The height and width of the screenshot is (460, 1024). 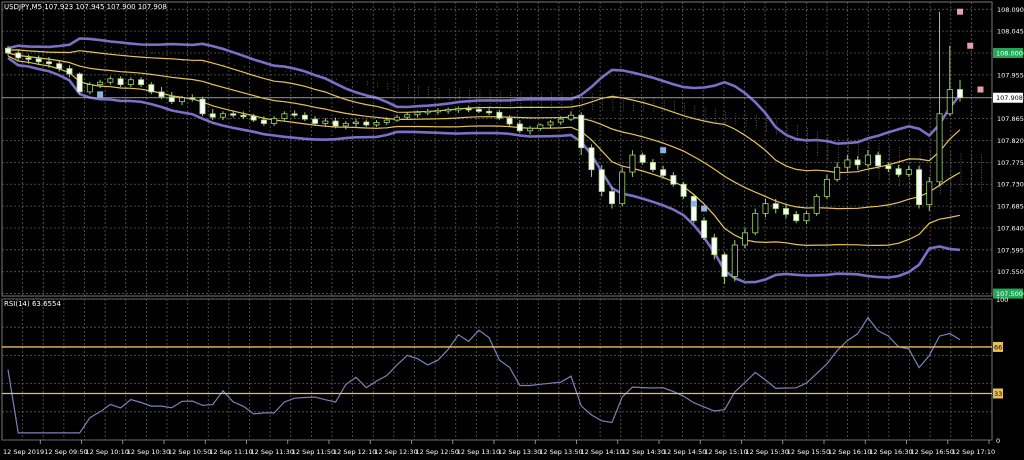 What do you see at coordinates (1010, 207) in the screenshot?
I see `y-tick-label: 107.685` at bounding box center [1010, 207].